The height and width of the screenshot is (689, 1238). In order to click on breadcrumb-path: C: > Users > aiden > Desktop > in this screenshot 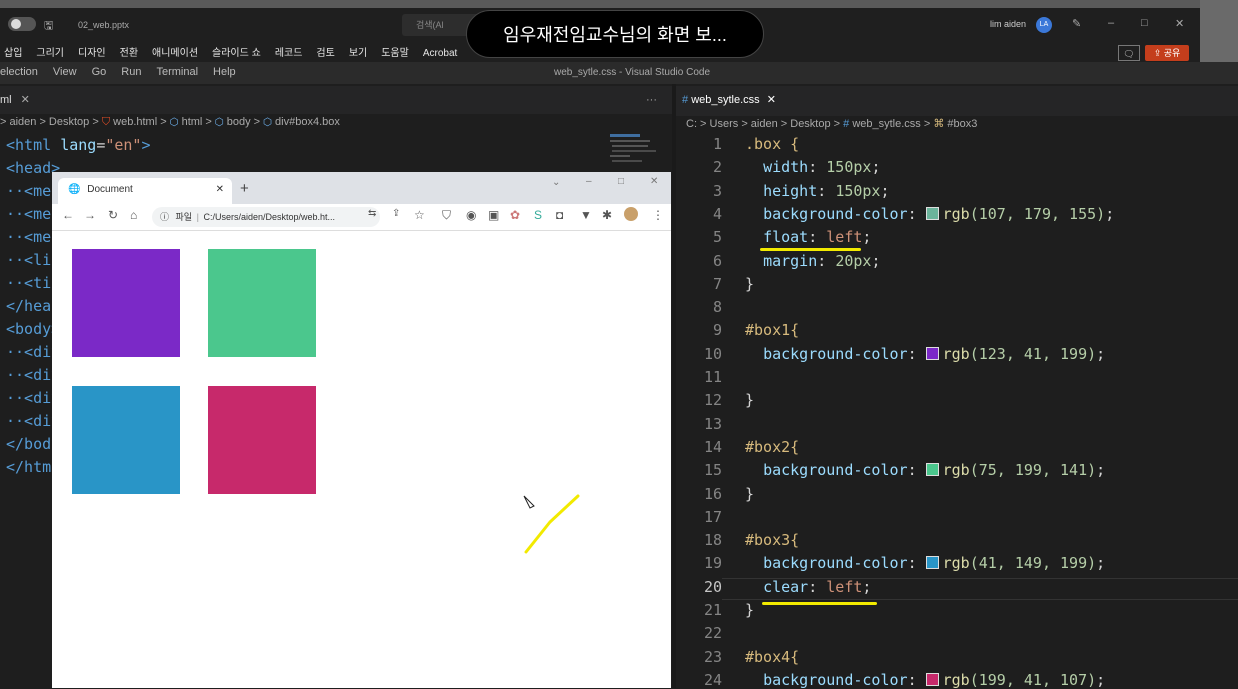, I will do `click(764, 124)`.